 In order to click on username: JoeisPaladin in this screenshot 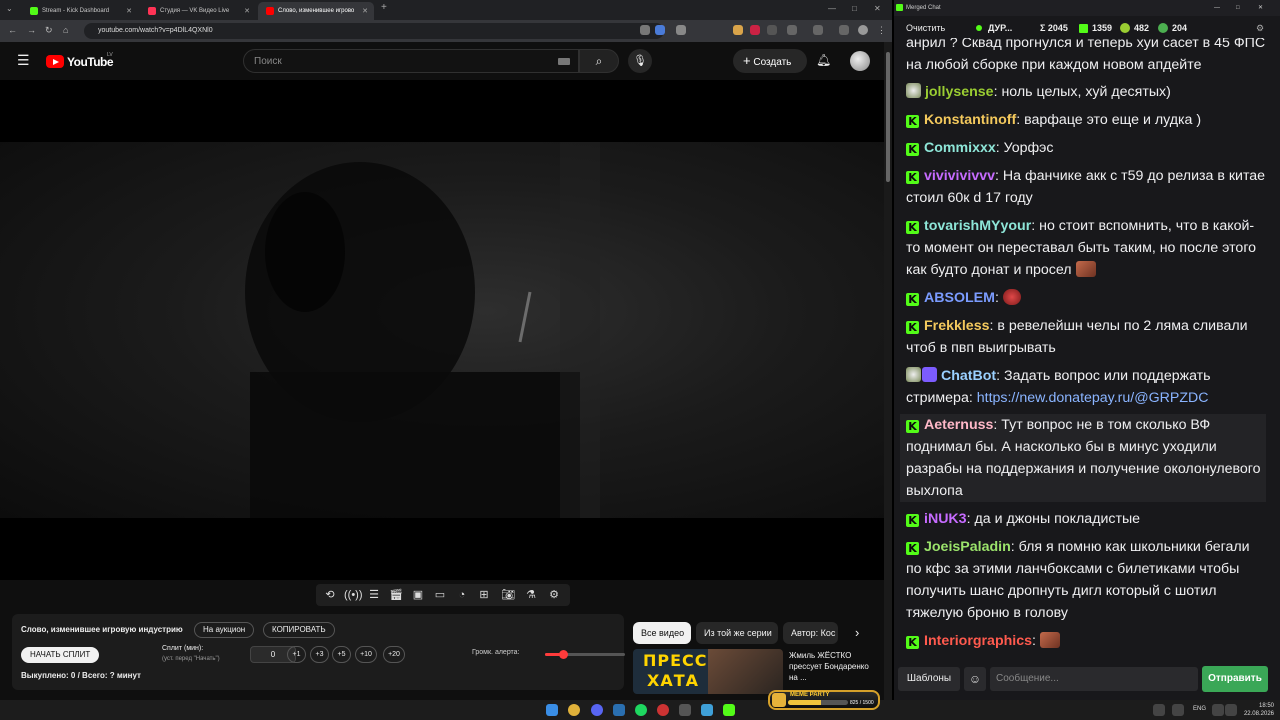, I will do `click(967, 547)`.